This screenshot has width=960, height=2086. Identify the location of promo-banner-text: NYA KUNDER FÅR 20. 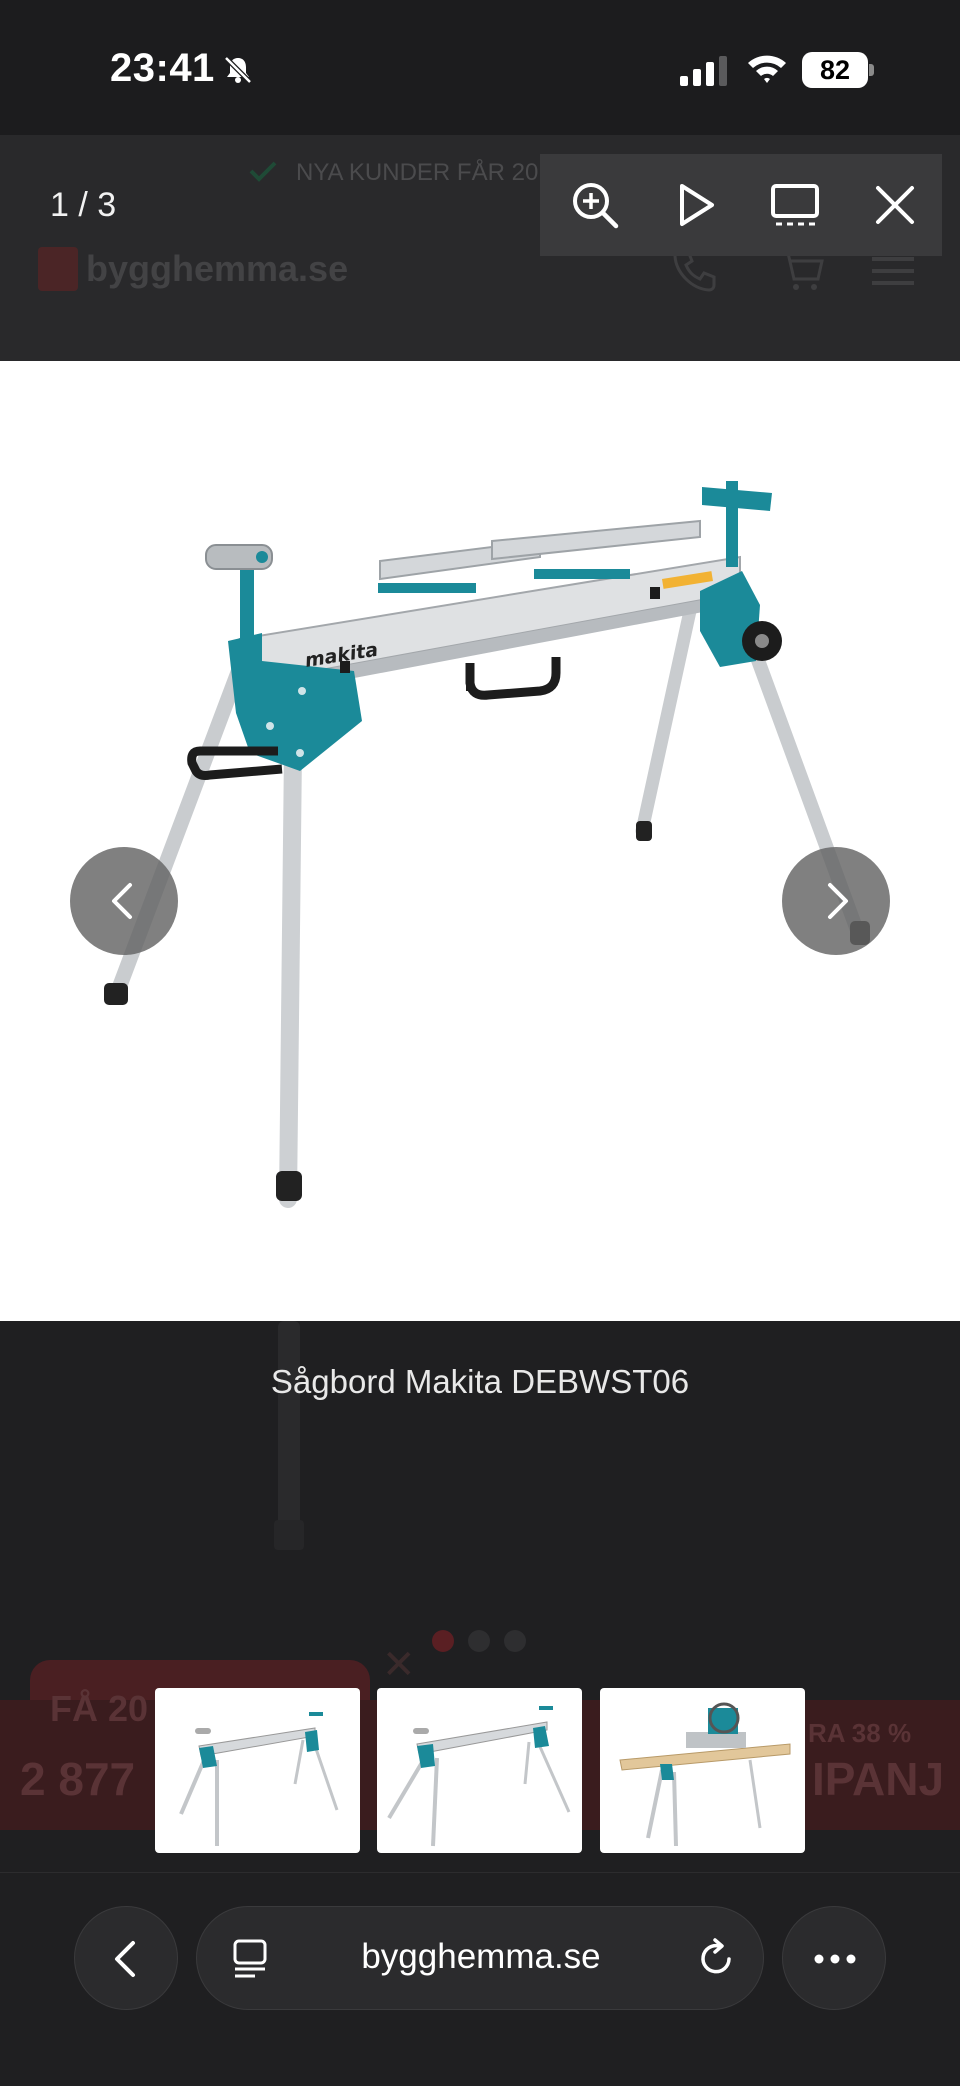
(417, 172).